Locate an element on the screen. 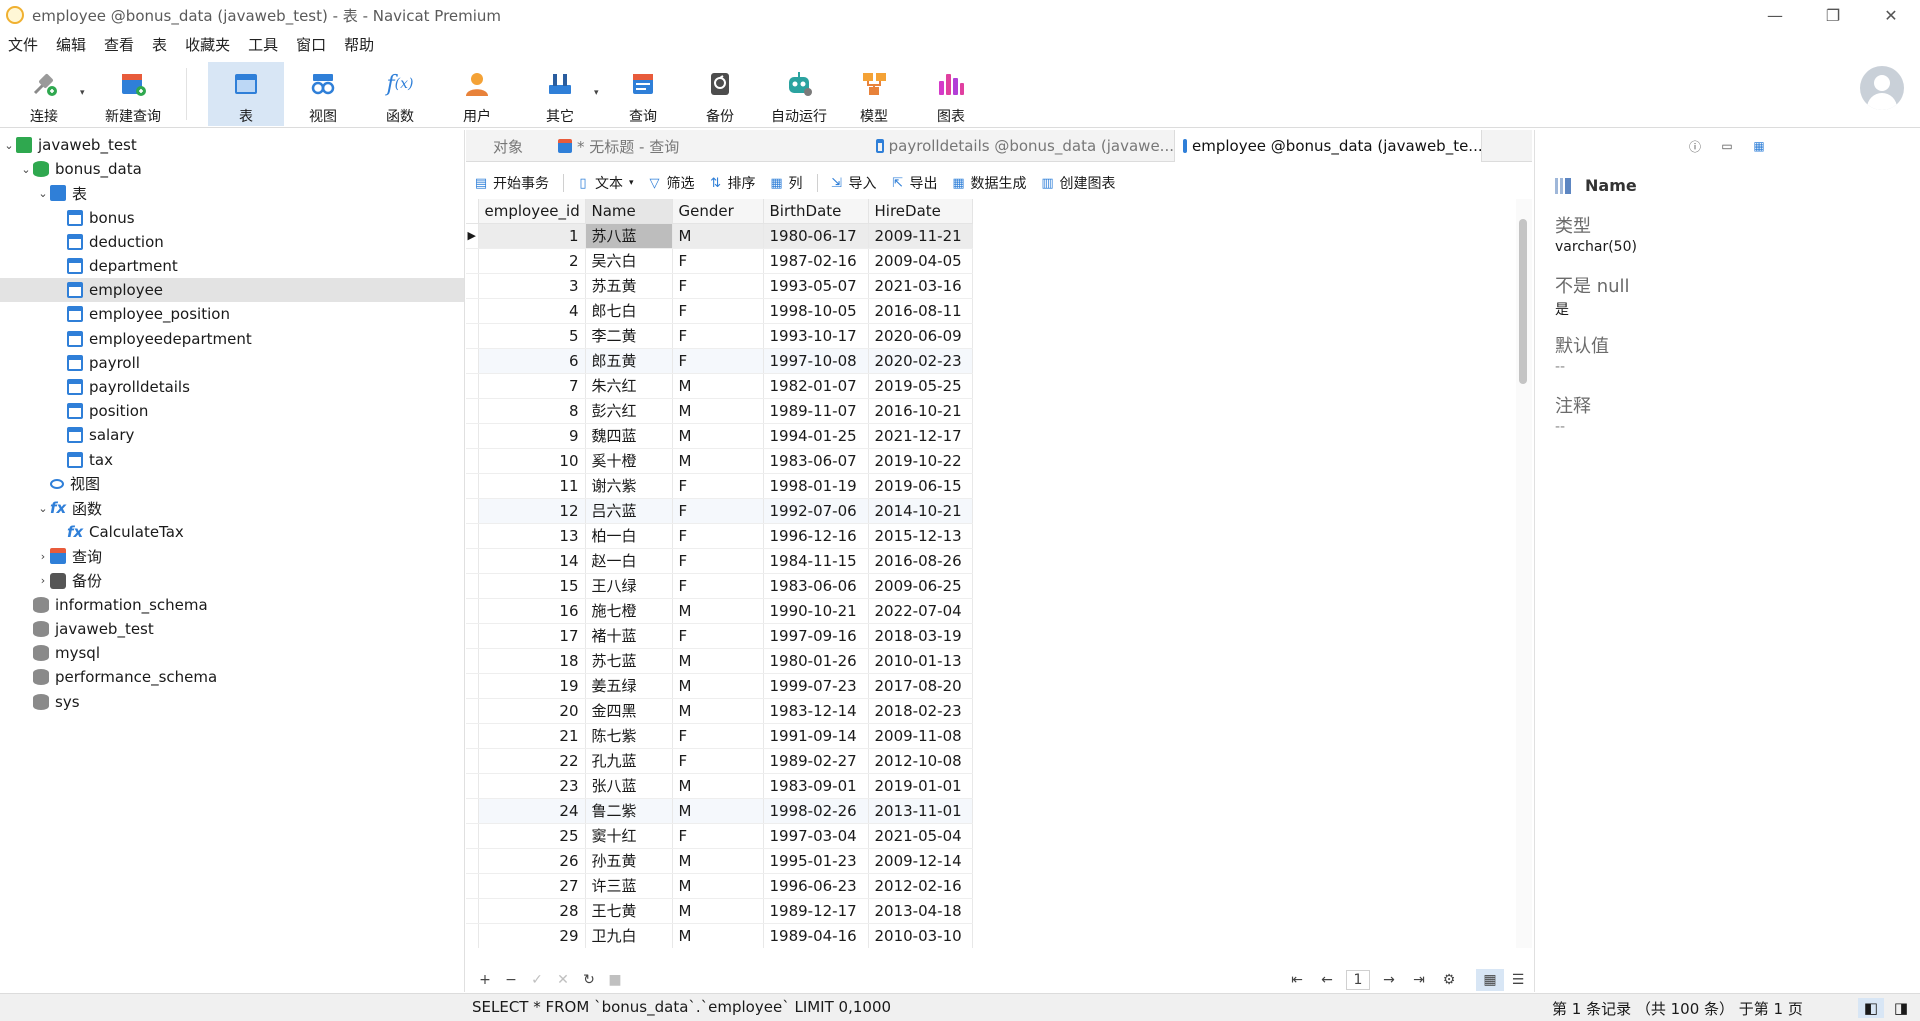 The image size is (1920, 1021). table-row: 14 赵一白 F 1984-11-15 2016-08-26 is located at coordinates (719, 561).